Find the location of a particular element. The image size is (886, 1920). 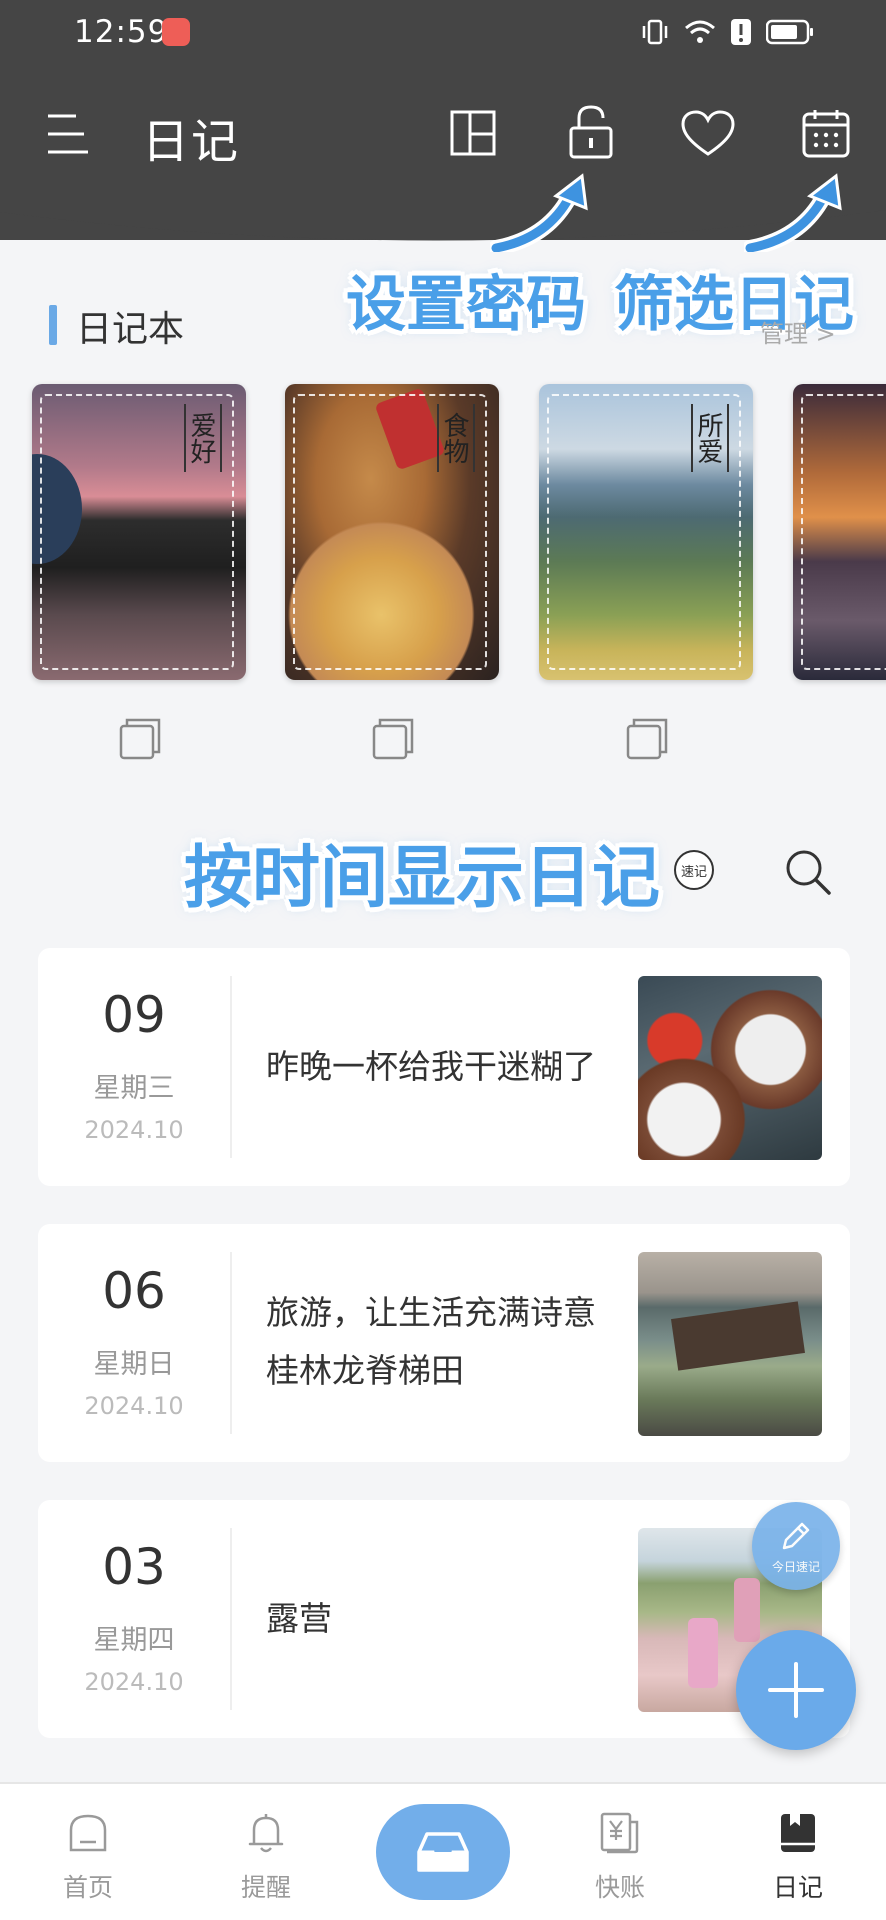

entry-day: 03 is located at coordinates (134, 1567).